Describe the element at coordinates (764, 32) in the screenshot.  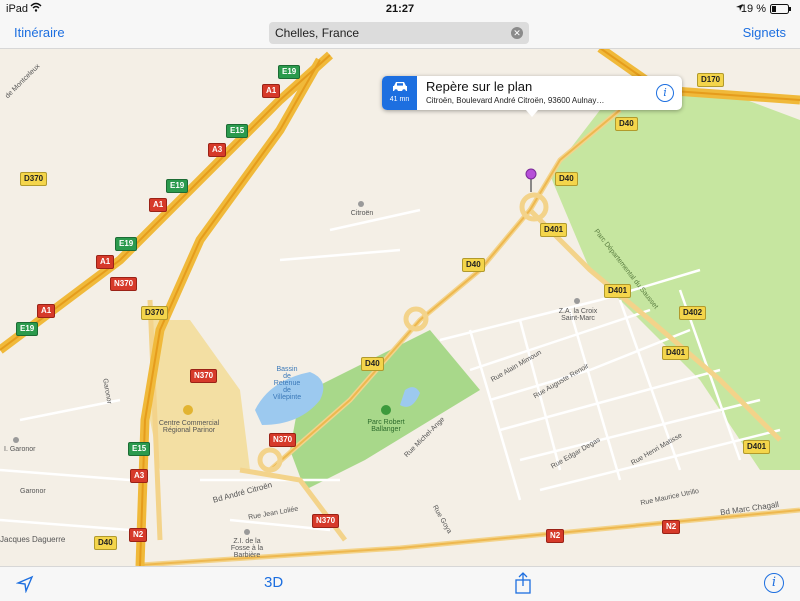
I see `signets-button: Signets` at that location.